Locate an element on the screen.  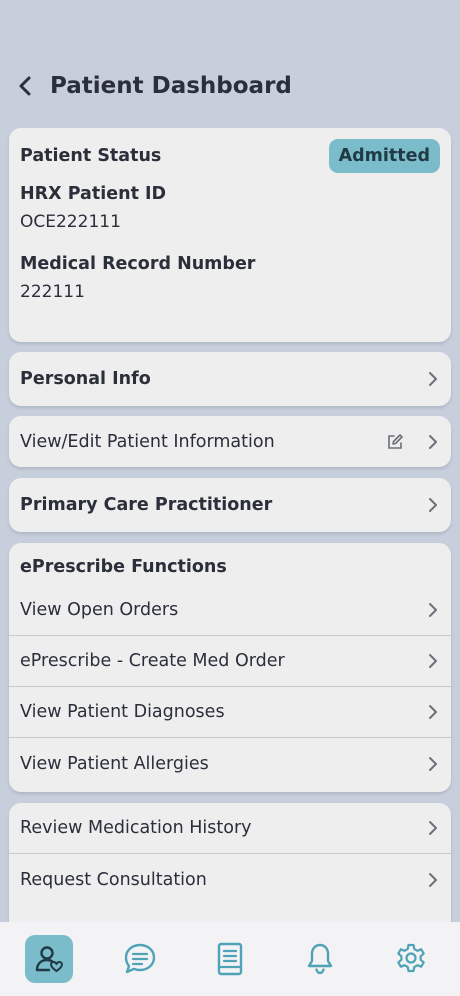
nav-messages is located at coordinates (140, 959).